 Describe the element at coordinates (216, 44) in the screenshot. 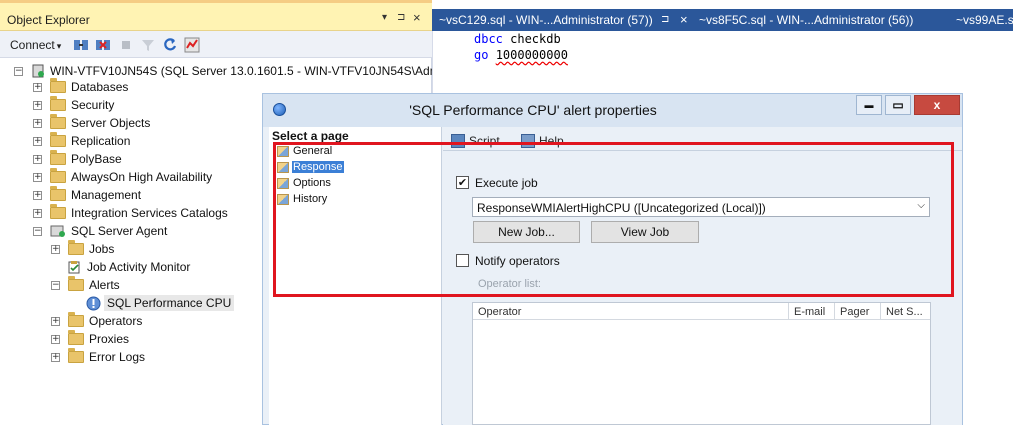

I see `object-explorer-toolbar: Connect` at that location.